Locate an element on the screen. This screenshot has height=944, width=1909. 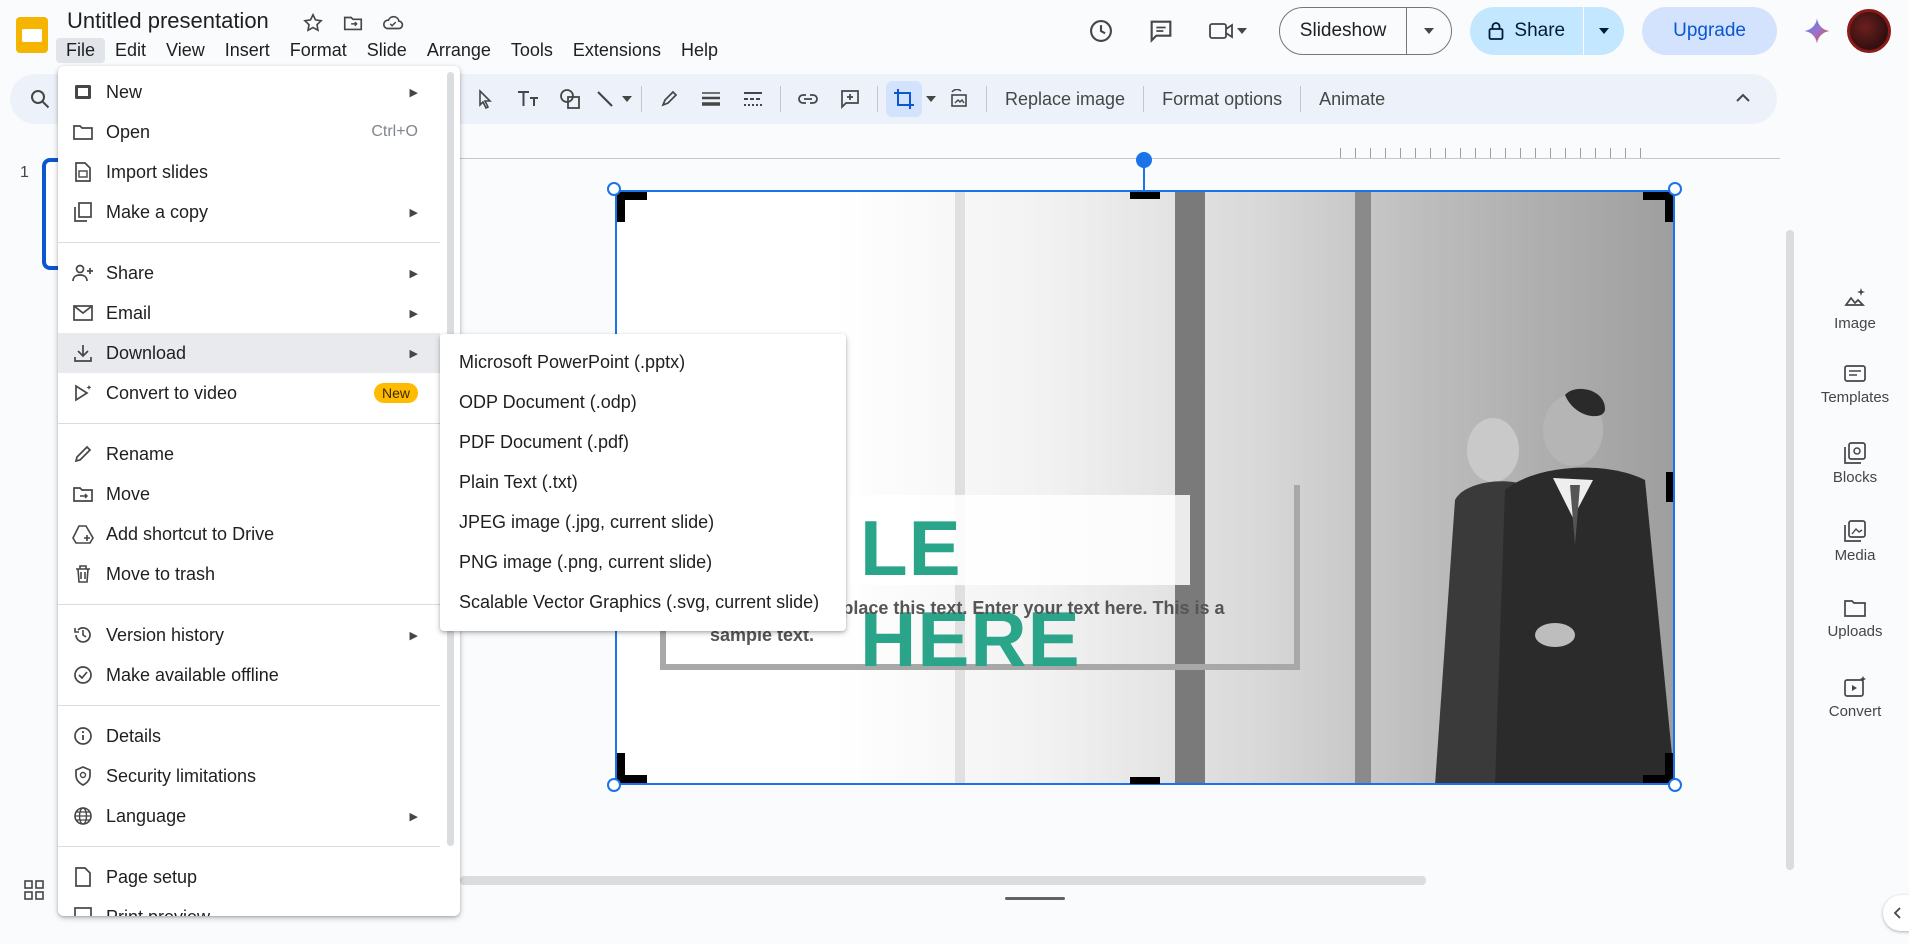
side-panel-blocks: Blocks is located at coordinates (1855, 480).